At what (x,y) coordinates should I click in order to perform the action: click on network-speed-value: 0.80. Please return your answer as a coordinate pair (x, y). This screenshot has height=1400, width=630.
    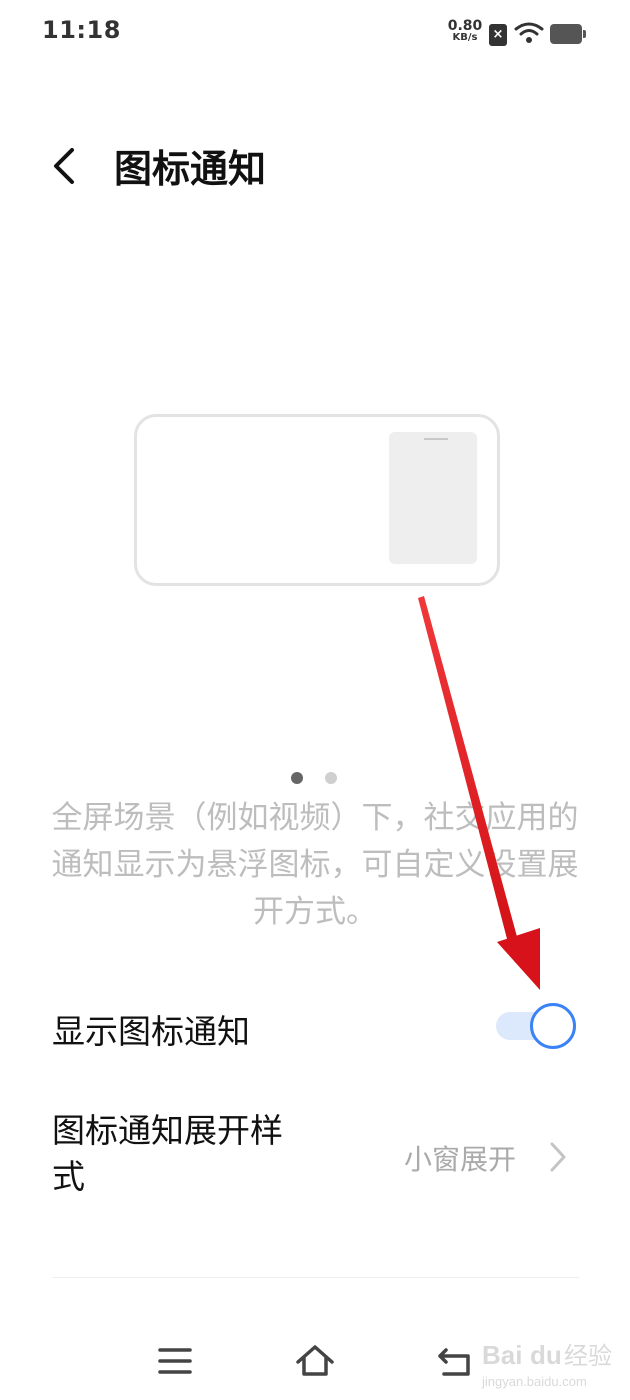
    Looking at the image, I should click on (465, 26).